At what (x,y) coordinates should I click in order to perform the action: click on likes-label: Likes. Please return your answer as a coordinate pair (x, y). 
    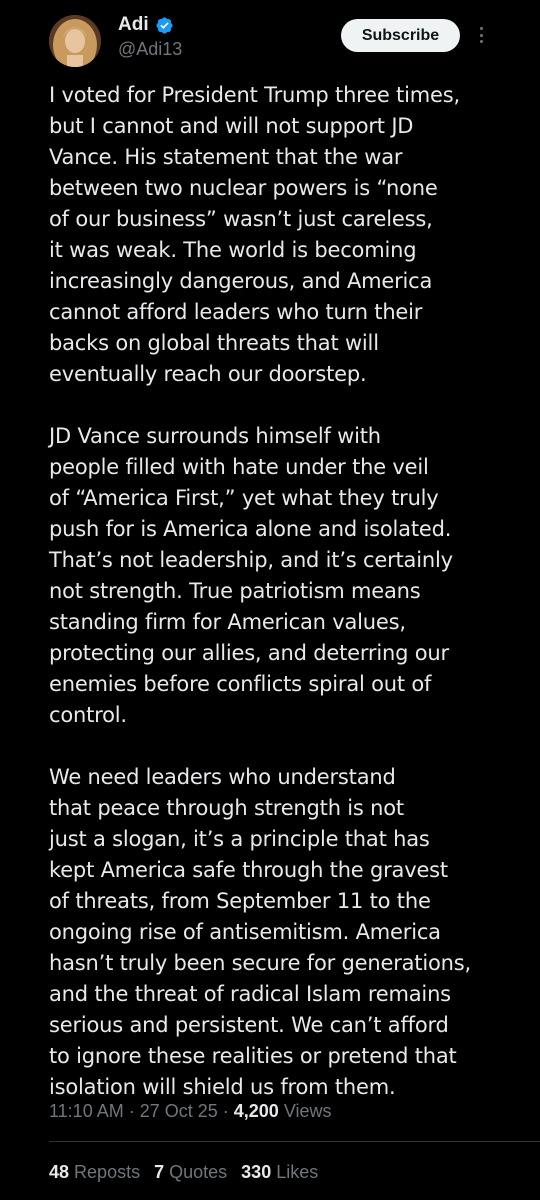
    Looking at the image, I should click on (297, 1172).